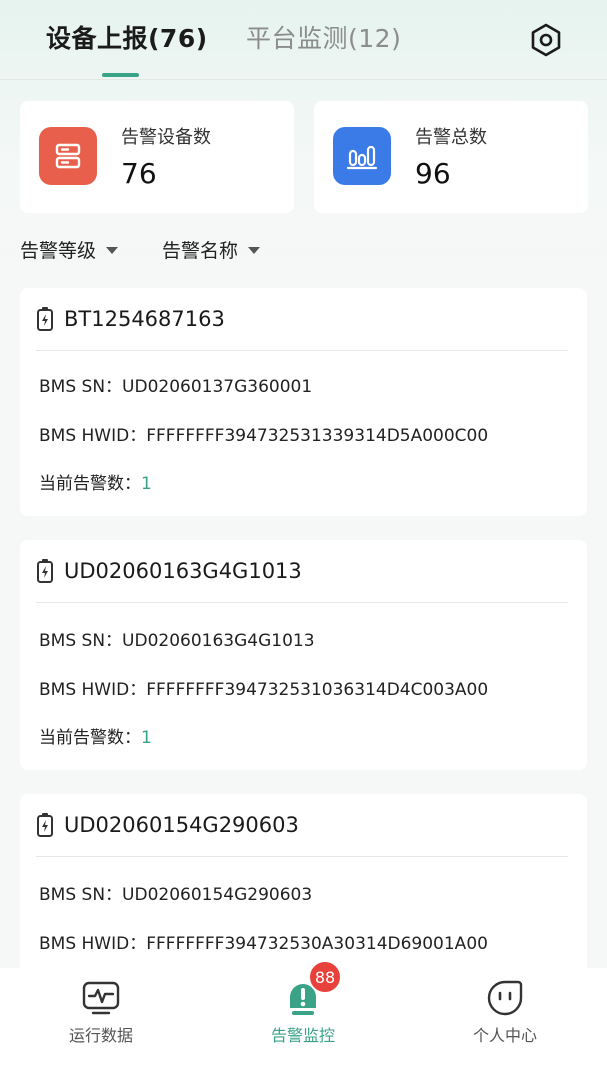 This screenshot has width=607, height=1080. I want to click on nav-label-profile: 个人中心, so click(504, 1035).